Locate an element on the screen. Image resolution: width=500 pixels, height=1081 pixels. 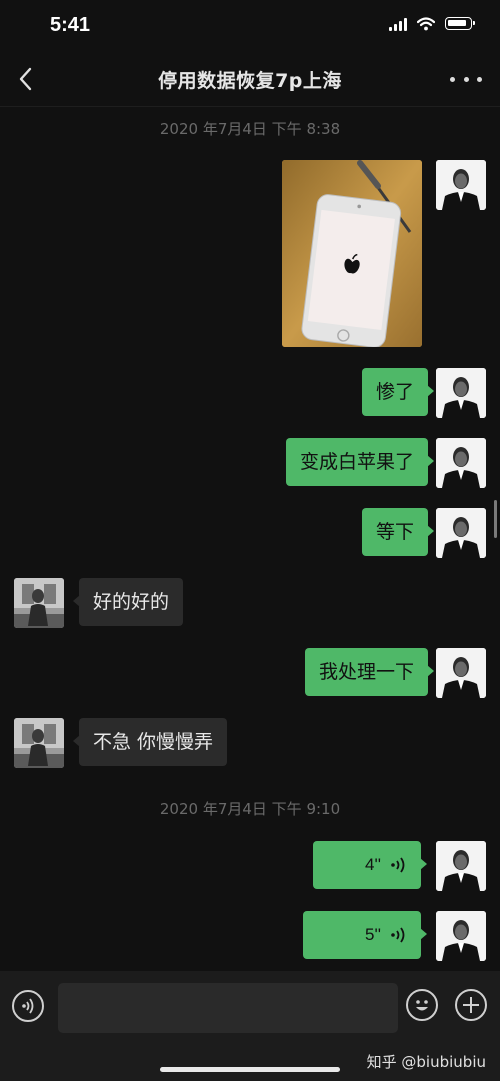
emoji-icon is located at coordinates (422, 1005).